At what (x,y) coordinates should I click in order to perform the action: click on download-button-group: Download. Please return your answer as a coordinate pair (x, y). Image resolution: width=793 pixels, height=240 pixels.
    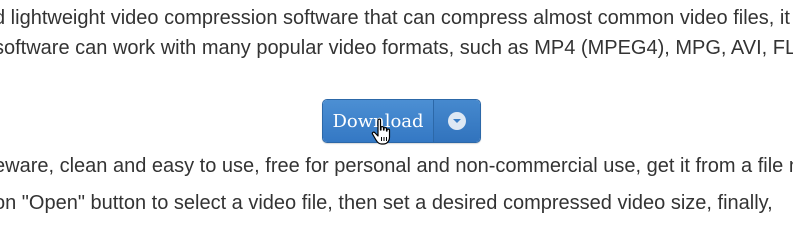
    Looking at the image, I should click on (401, 121).